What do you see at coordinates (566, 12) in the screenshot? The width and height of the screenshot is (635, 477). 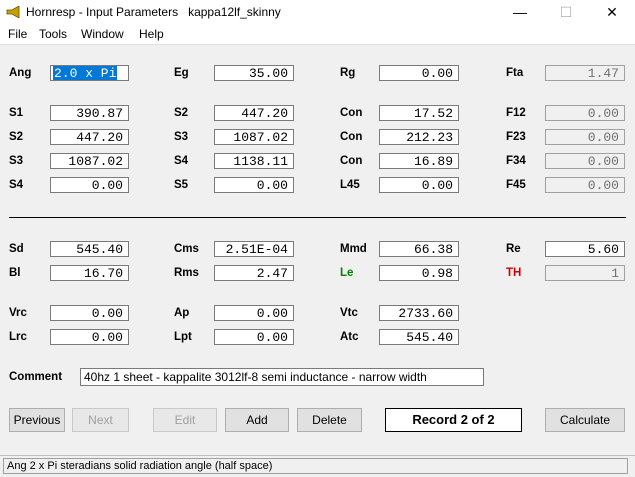 I see `maximize-button: ☐` at bounding box center [566, 12].